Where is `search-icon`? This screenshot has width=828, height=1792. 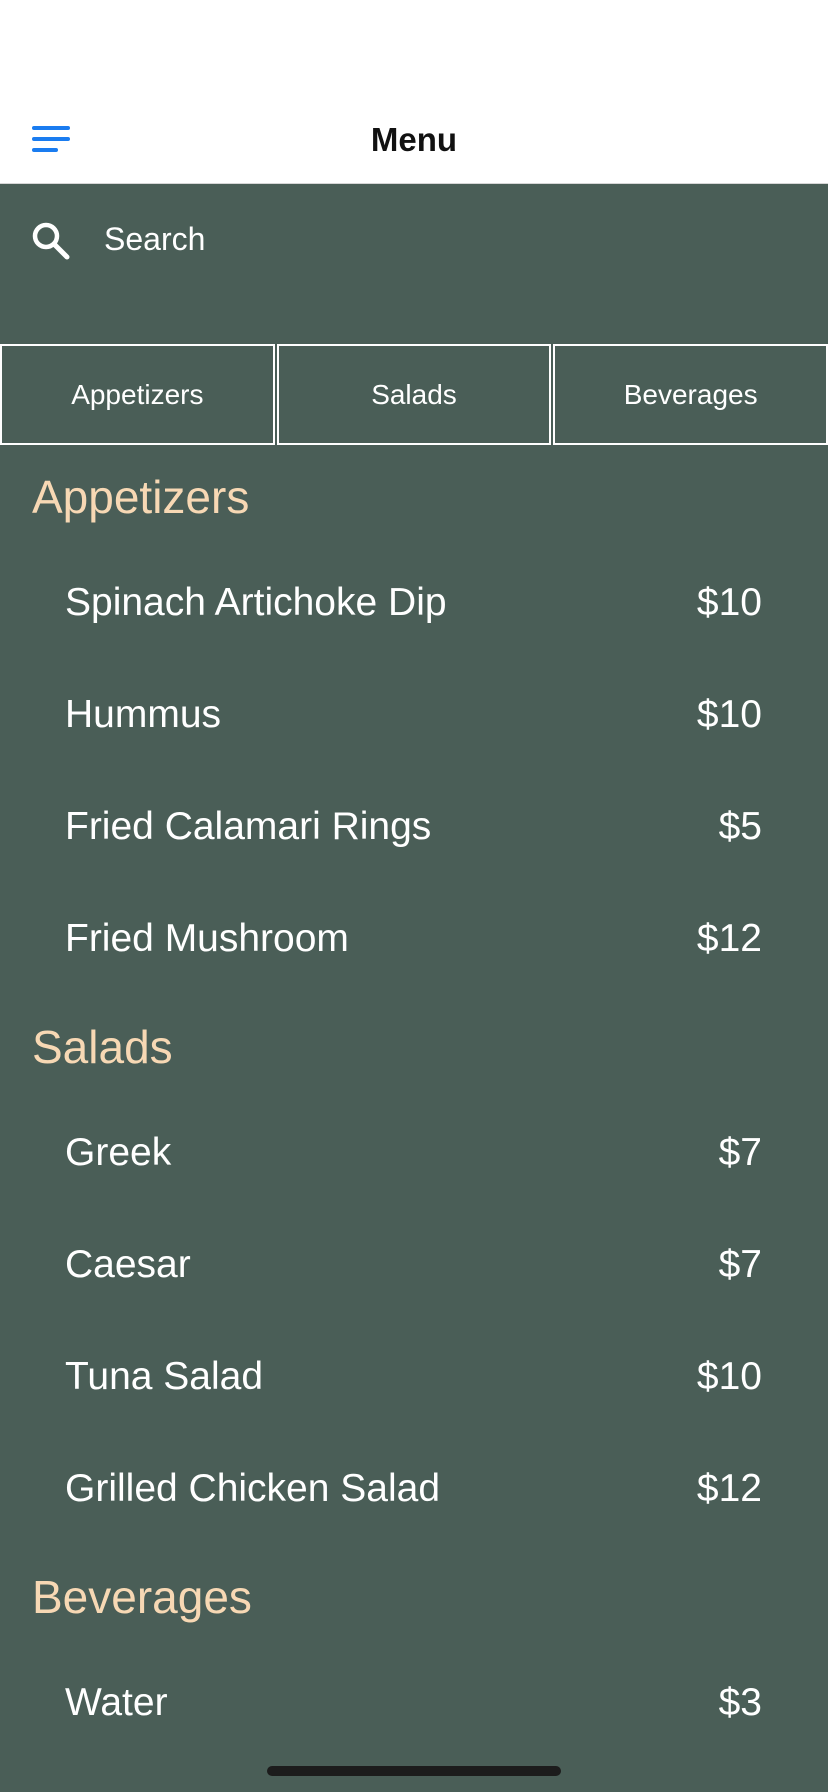 search-icon is located at coordinates (51, 241).